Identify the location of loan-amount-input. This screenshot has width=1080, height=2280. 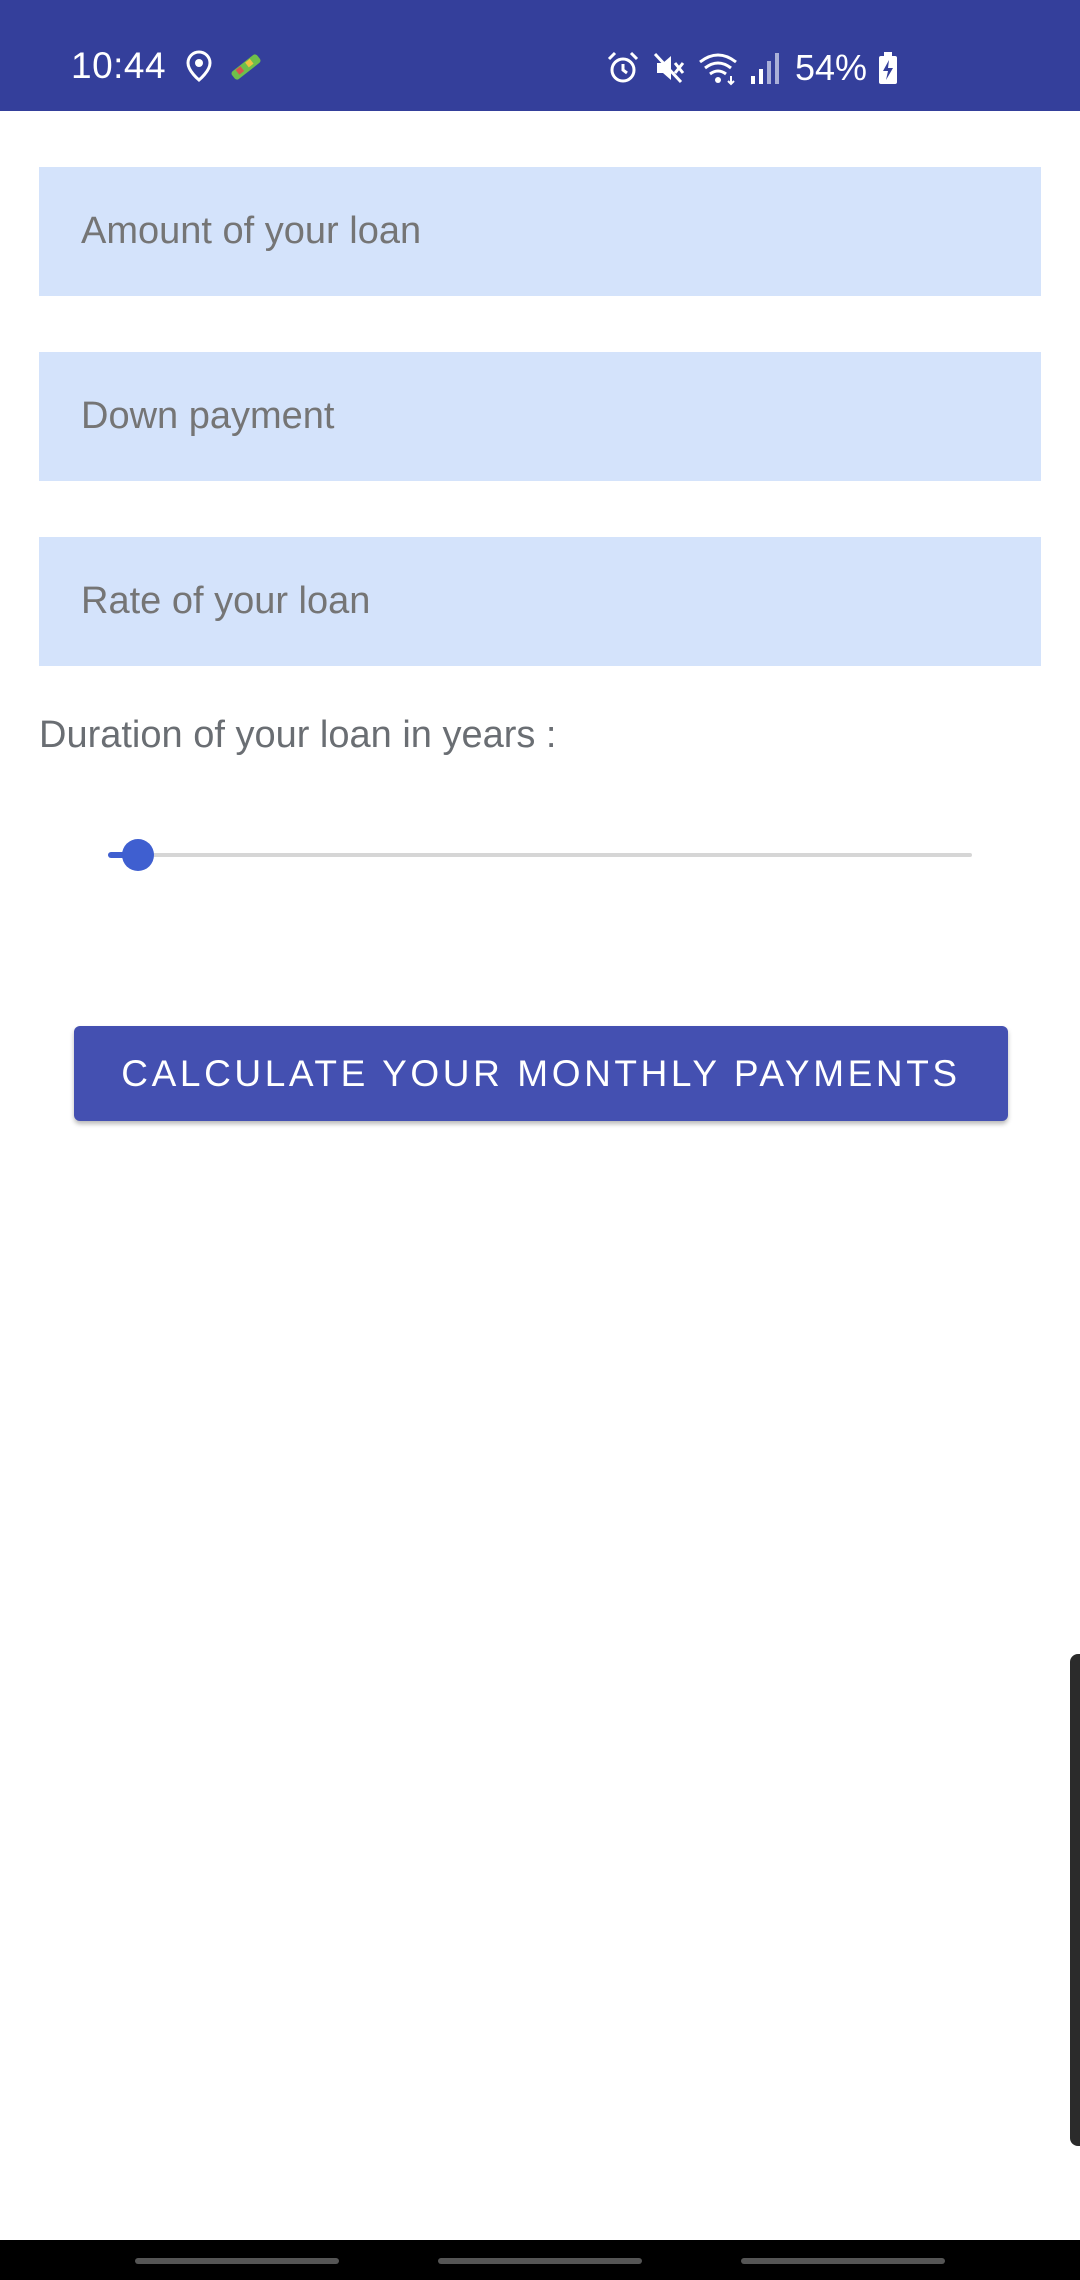
(540, 231).